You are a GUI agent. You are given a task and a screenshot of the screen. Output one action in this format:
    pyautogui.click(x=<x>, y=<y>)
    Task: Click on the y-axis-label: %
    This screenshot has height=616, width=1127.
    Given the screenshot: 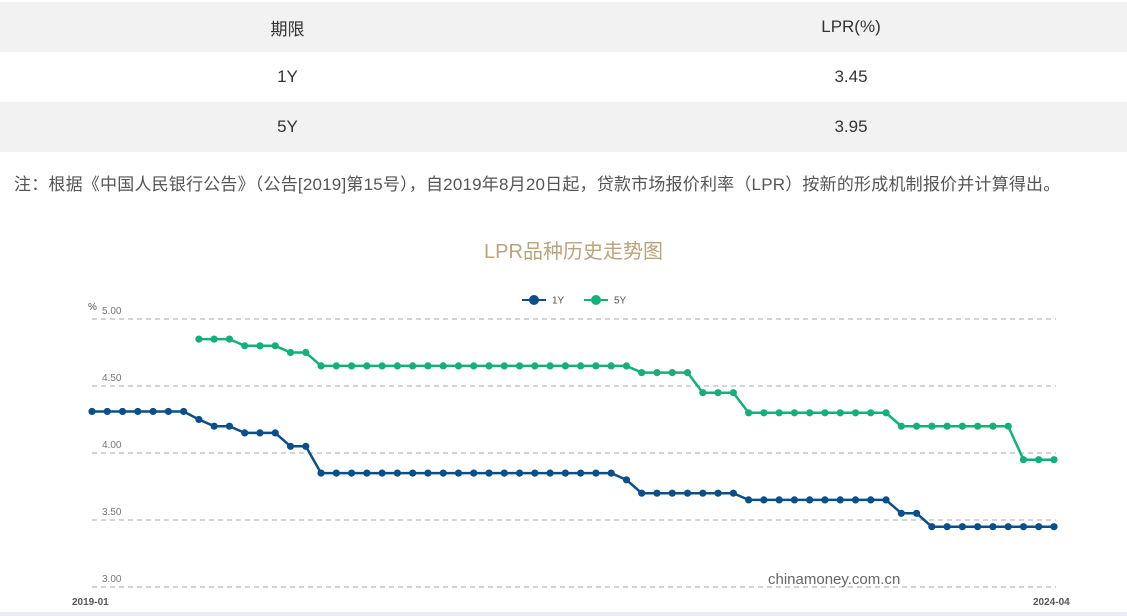 What is the action you would take?
    pyautogui.click(x=92, y=307)
    